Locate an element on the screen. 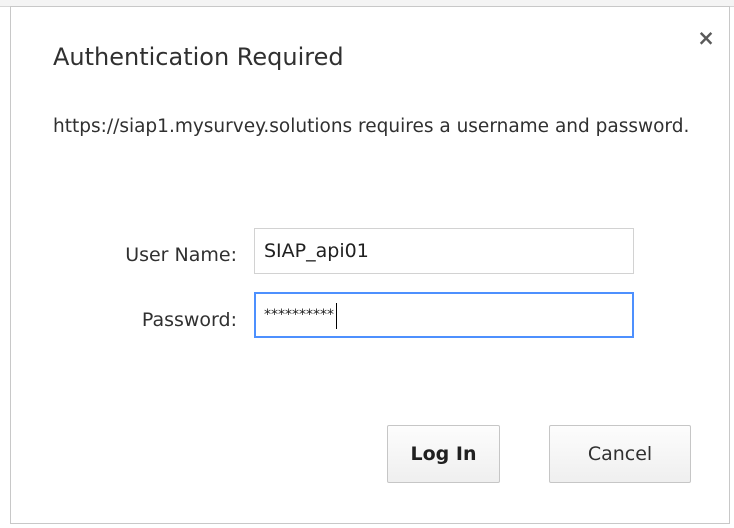  close-icon: × is located at coordinates (706, 38).